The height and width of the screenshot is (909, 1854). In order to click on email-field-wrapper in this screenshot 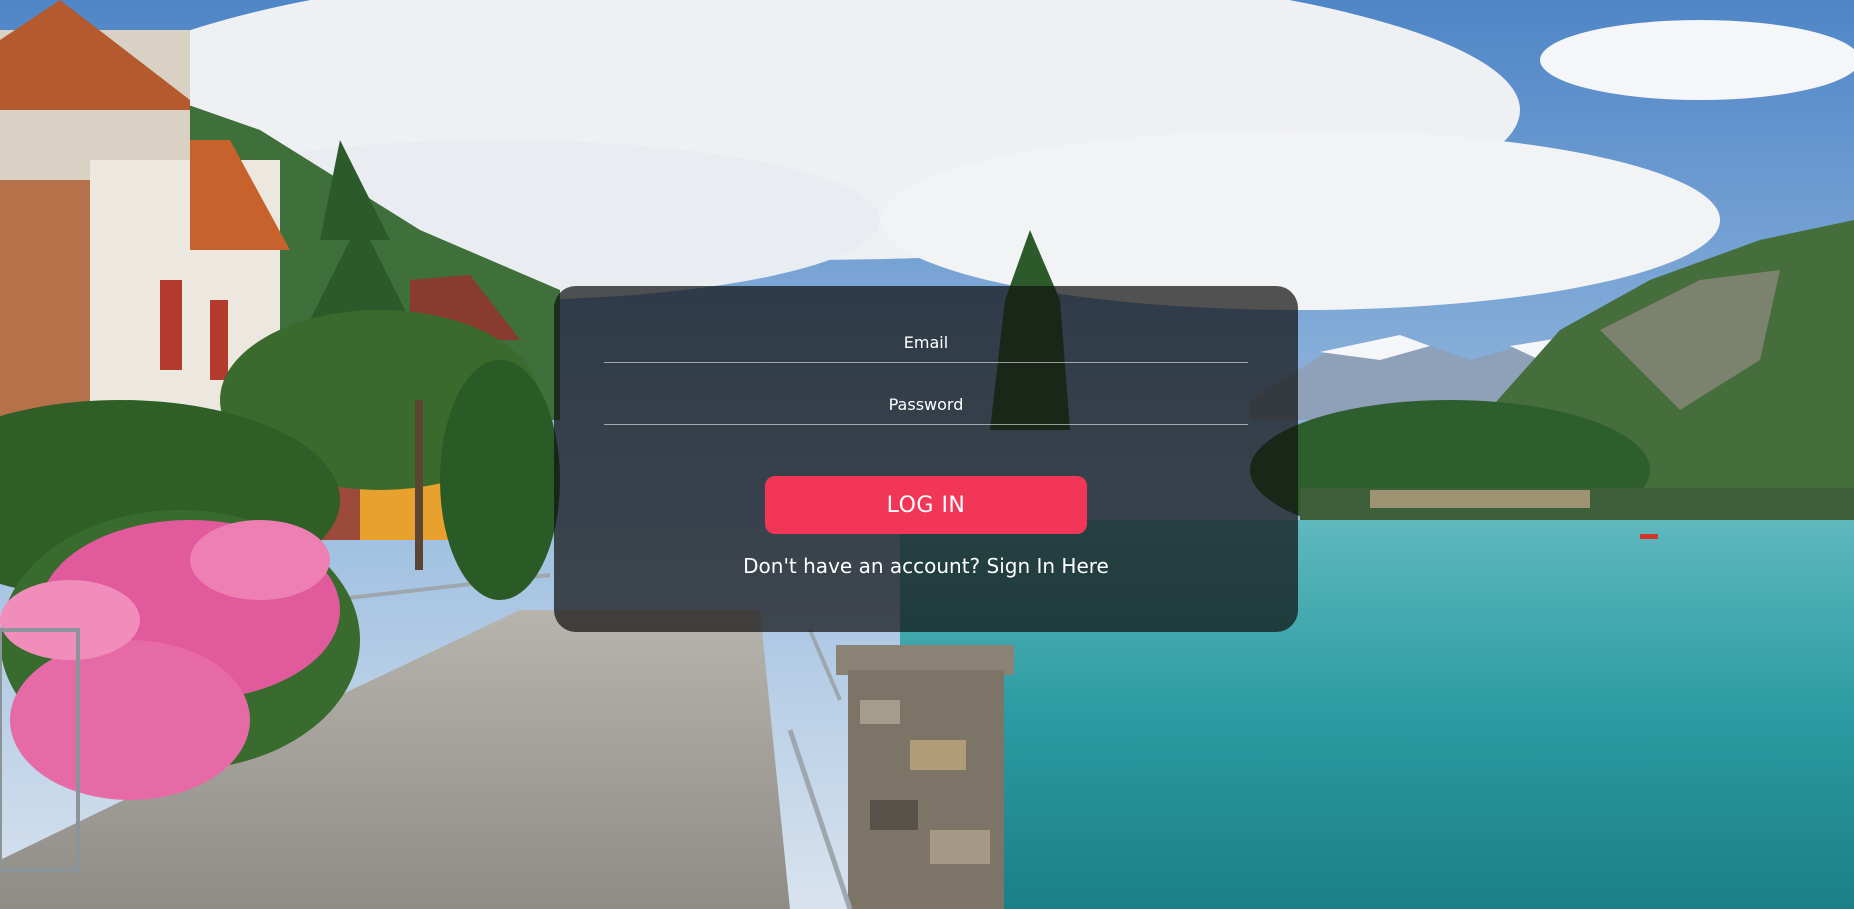, I will do `click(926, 342)`.